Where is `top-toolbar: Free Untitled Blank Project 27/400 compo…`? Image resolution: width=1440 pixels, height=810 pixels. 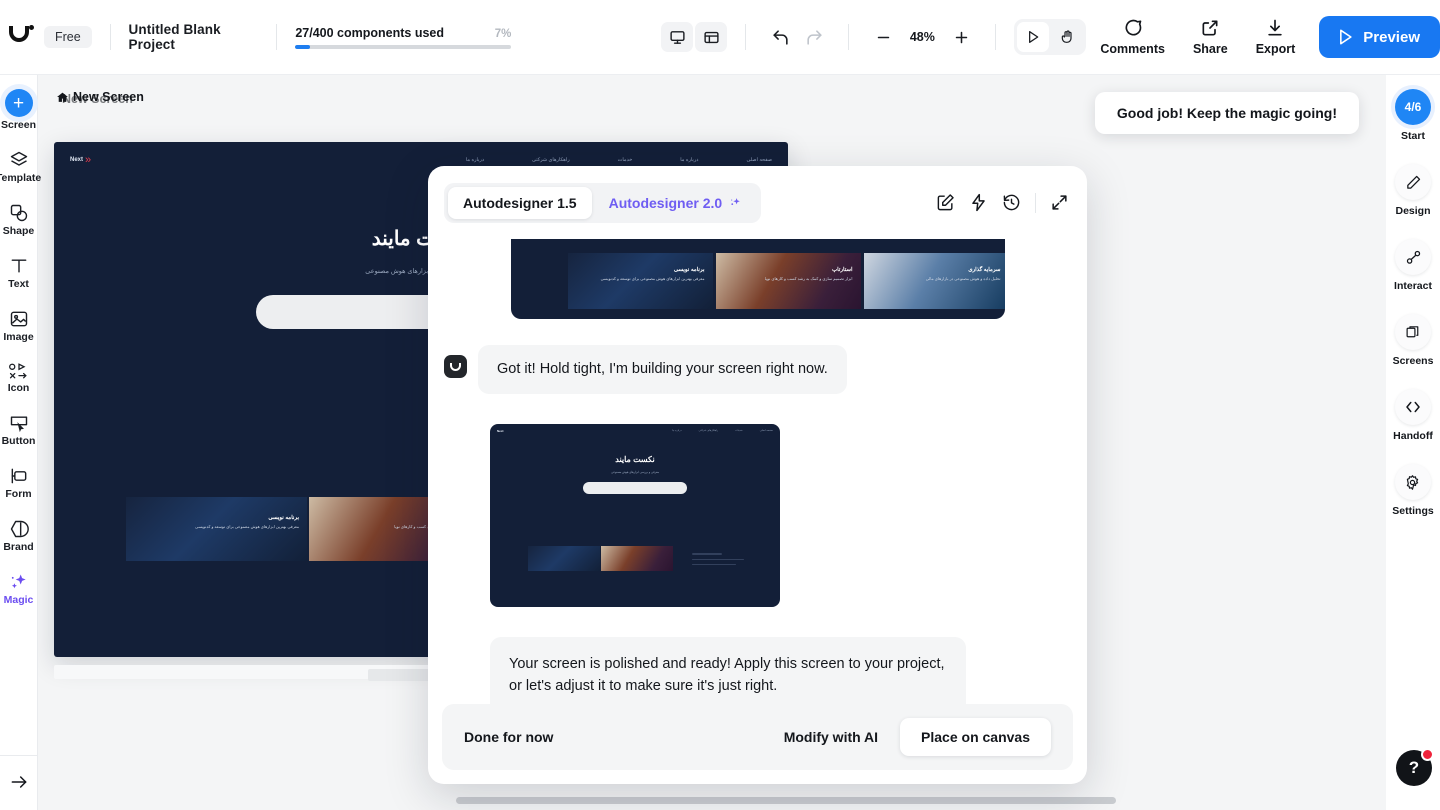
top-toolbar: Free Untitled Blank Project 27/400 compo… is located at coordinates (720, 37).